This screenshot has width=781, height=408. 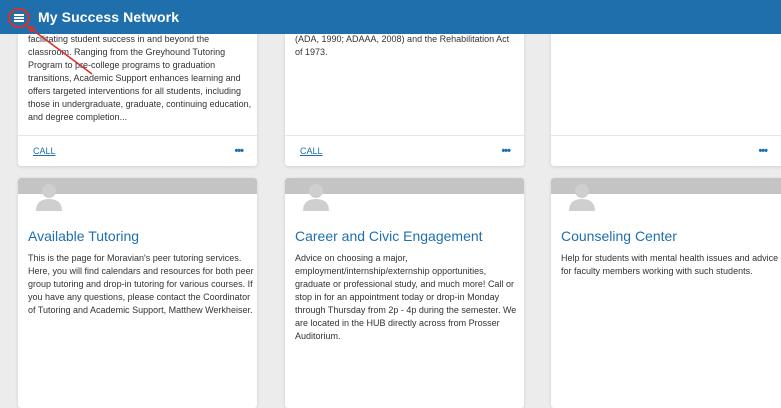 I want to click on menu-button, so click(x=19, y=18).